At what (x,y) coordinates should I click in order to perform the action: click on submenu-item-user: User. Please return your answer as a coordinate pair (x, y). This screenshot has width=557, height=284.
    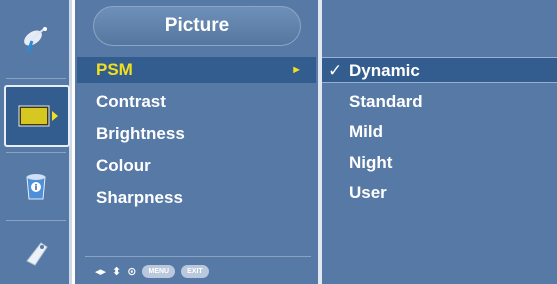
    Looking at the image, I should click on (439, 193).